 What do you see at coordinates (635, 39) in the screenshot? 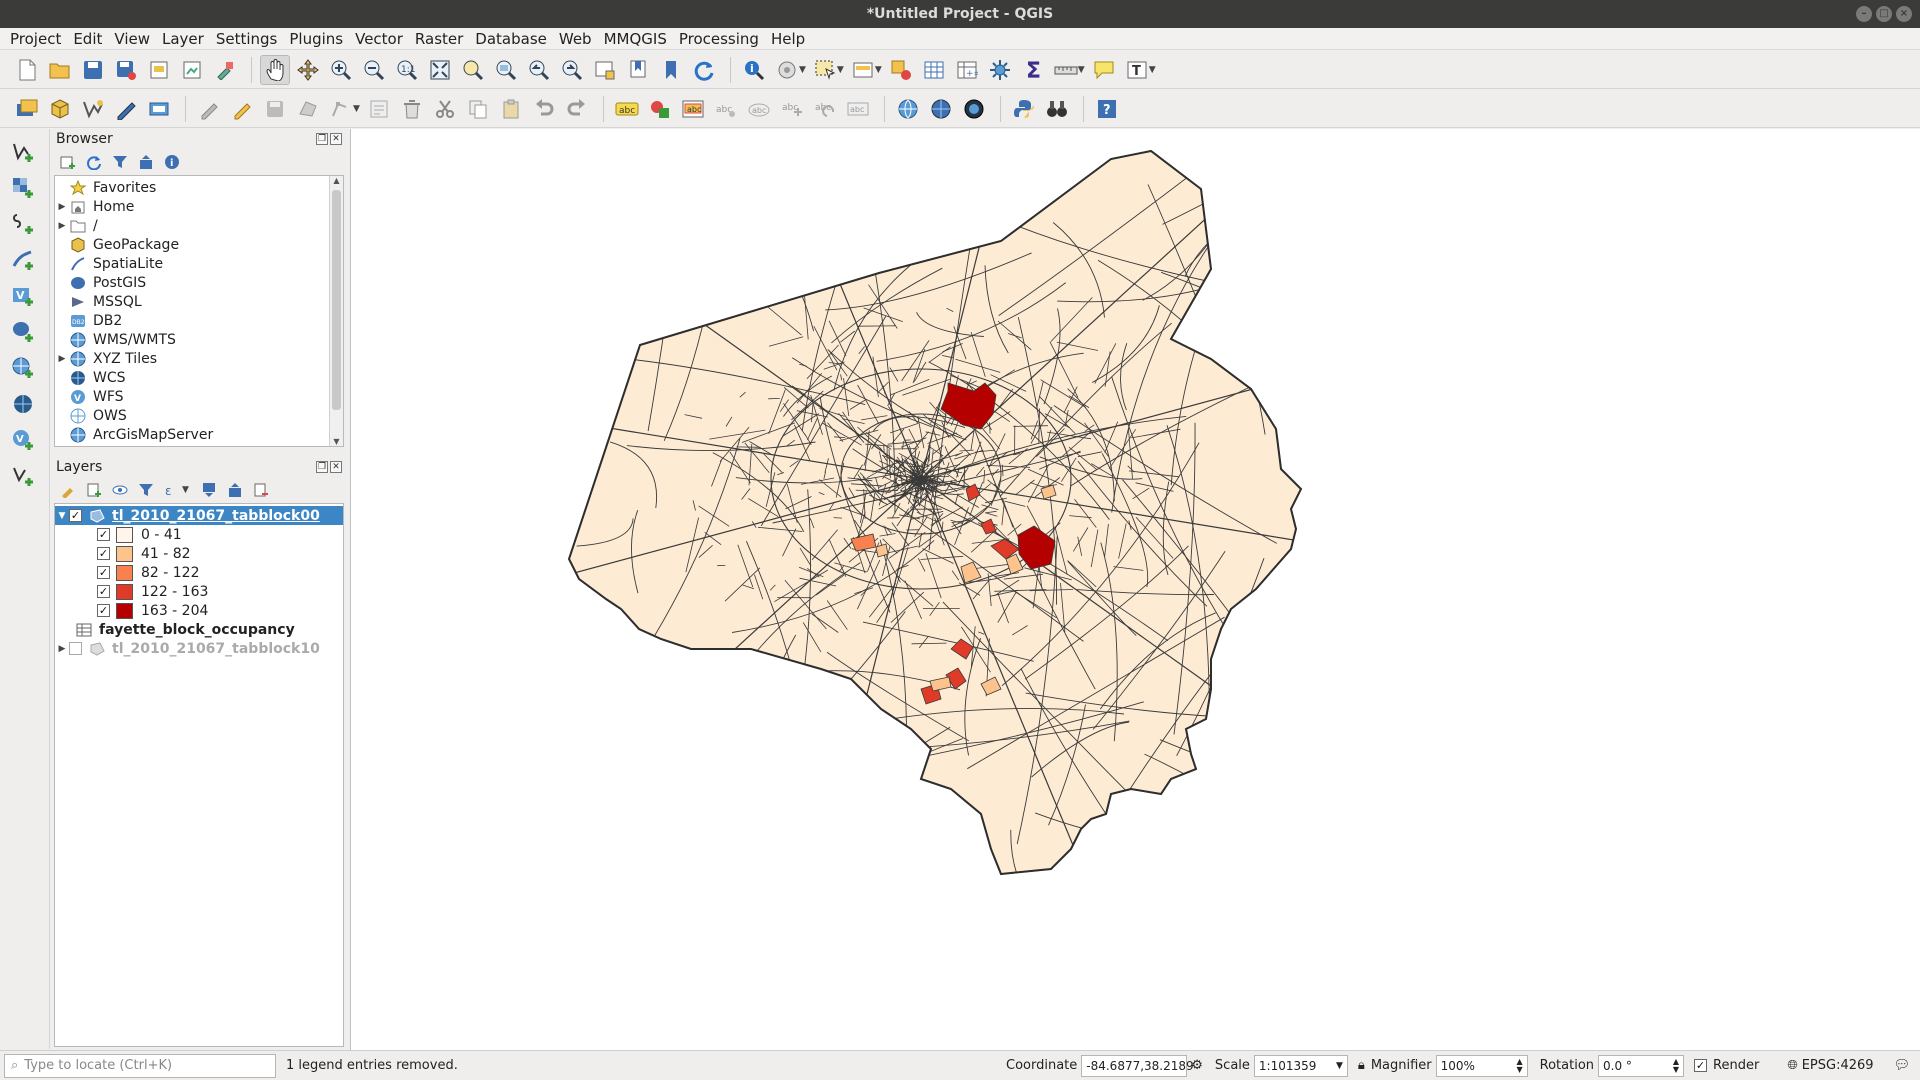
I see `menu-mmqgis: MMQGIS` at bounding box center [635, 39].